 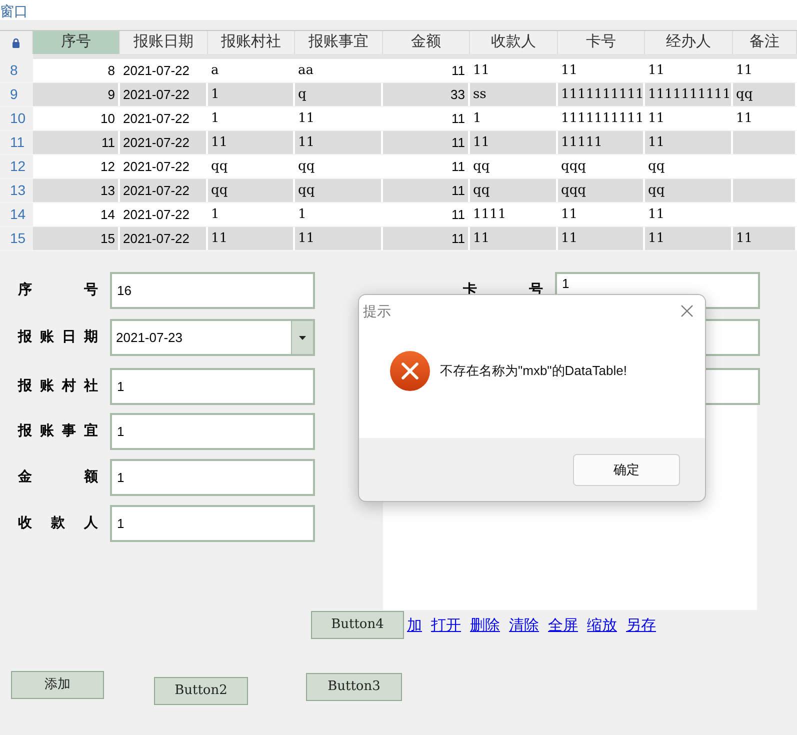 I want to click on link: 缩放, so click(x=602, y=626).